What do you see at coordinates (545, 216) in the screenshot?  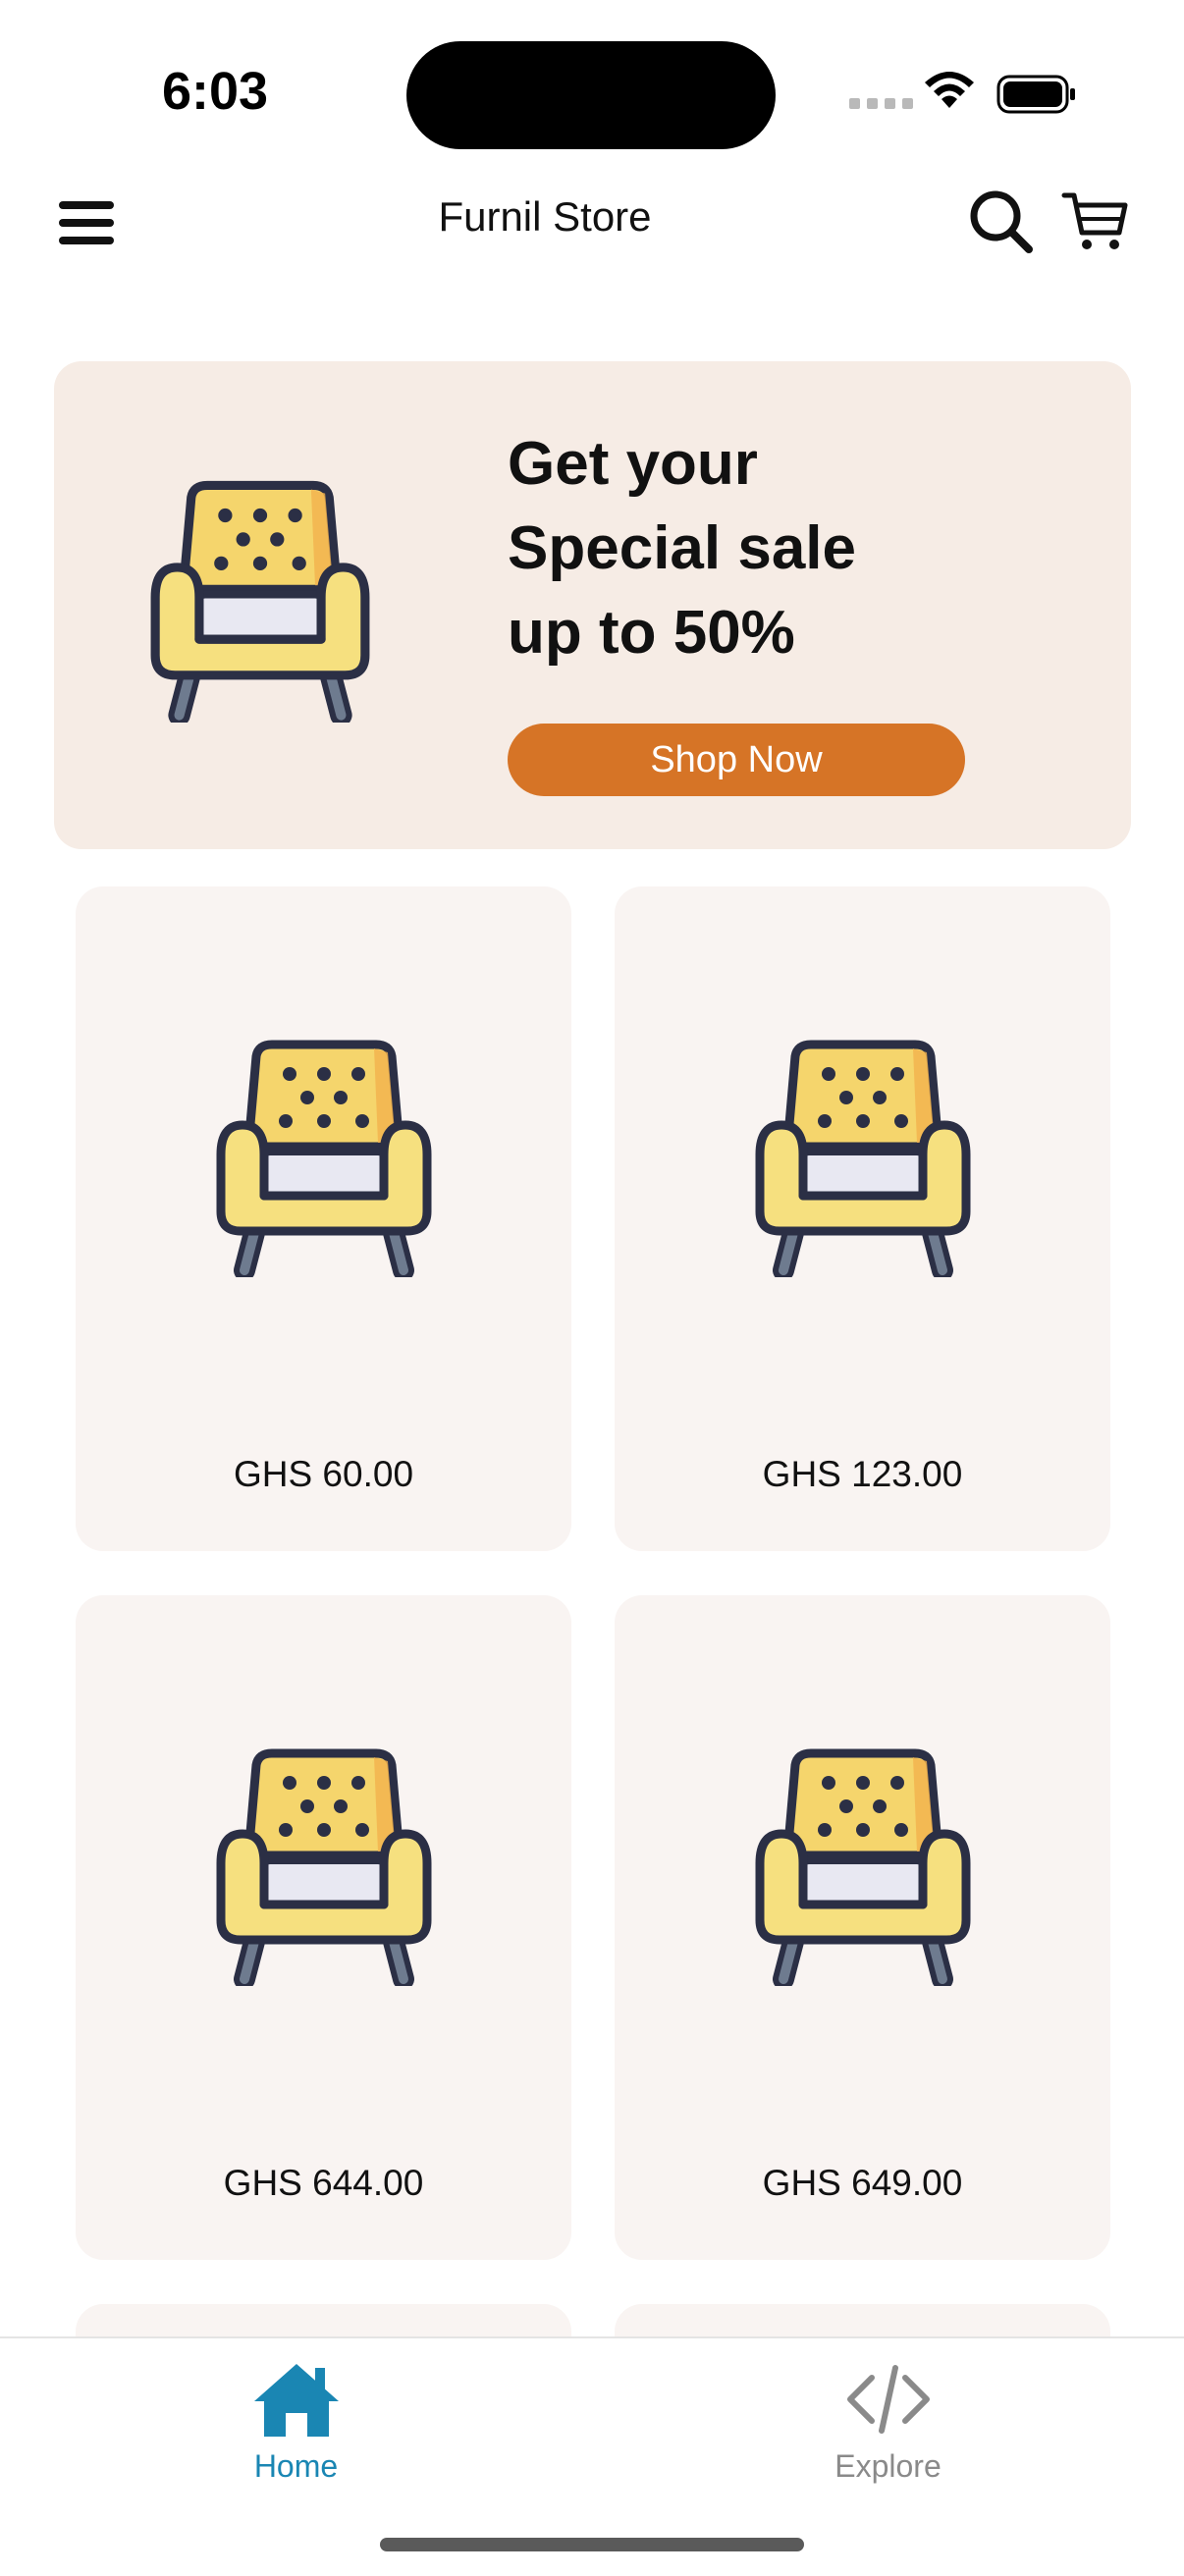 I see `app-title: Furnil Store` at bounding box center [545, 216].